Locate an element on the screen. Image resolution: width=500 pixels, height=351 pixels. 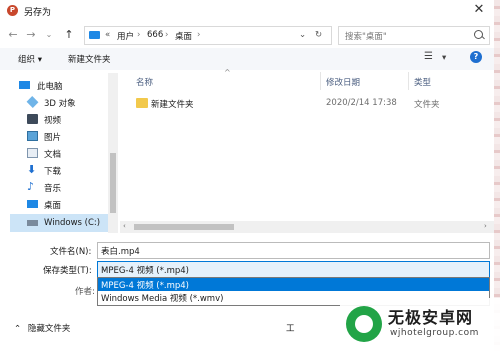
option-label: Windows Media 视频 (*.wmv) is located at coordinates (162, 299).